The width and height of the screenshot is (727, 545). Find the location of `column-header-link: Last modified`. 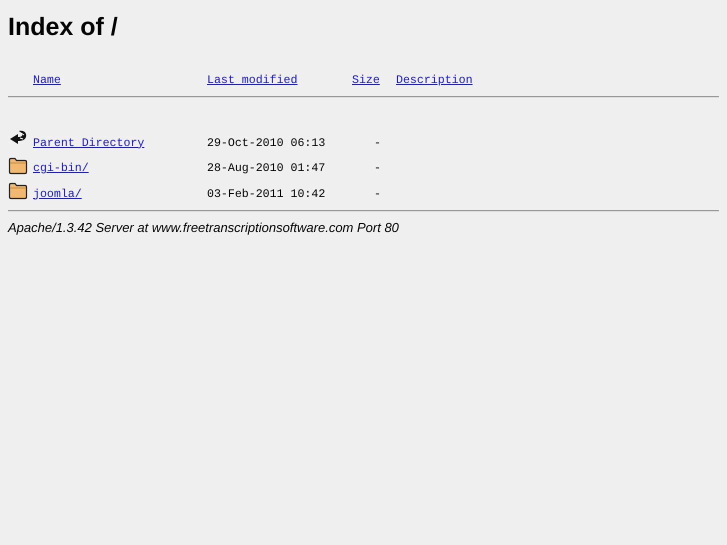

column-header-link: Last modified is located at coordinates (252, 81).